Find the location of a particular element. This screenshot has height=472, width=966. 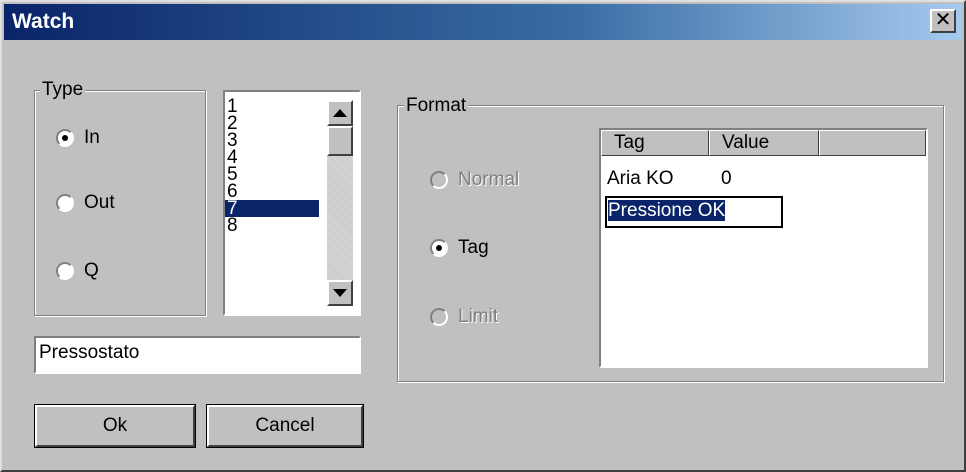

scroll-thumb is located at coordinates (340, 141).